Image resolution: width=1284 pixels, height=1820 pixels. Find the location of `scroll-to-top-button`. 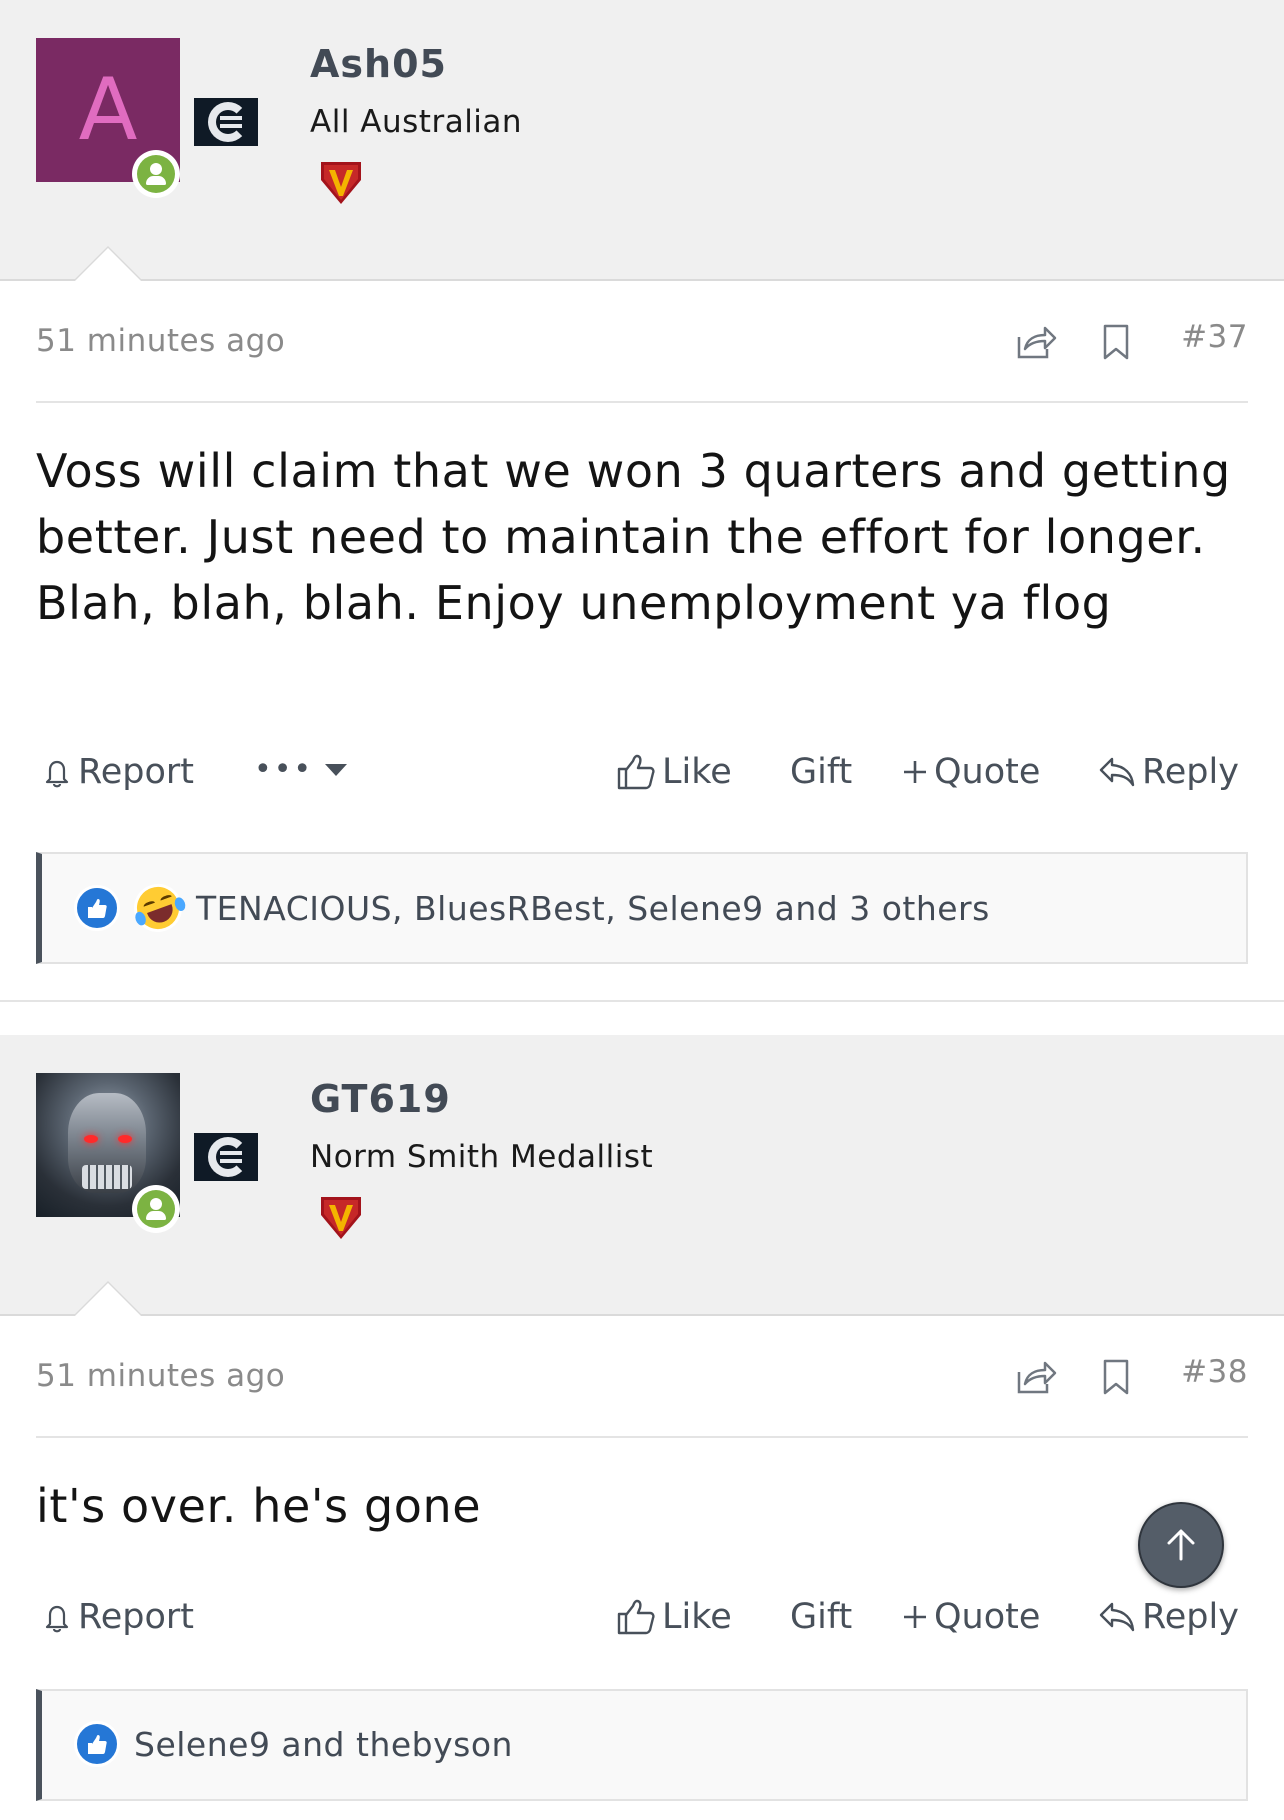

scroll-to-top-button is located at coordinates (1181, 1545).